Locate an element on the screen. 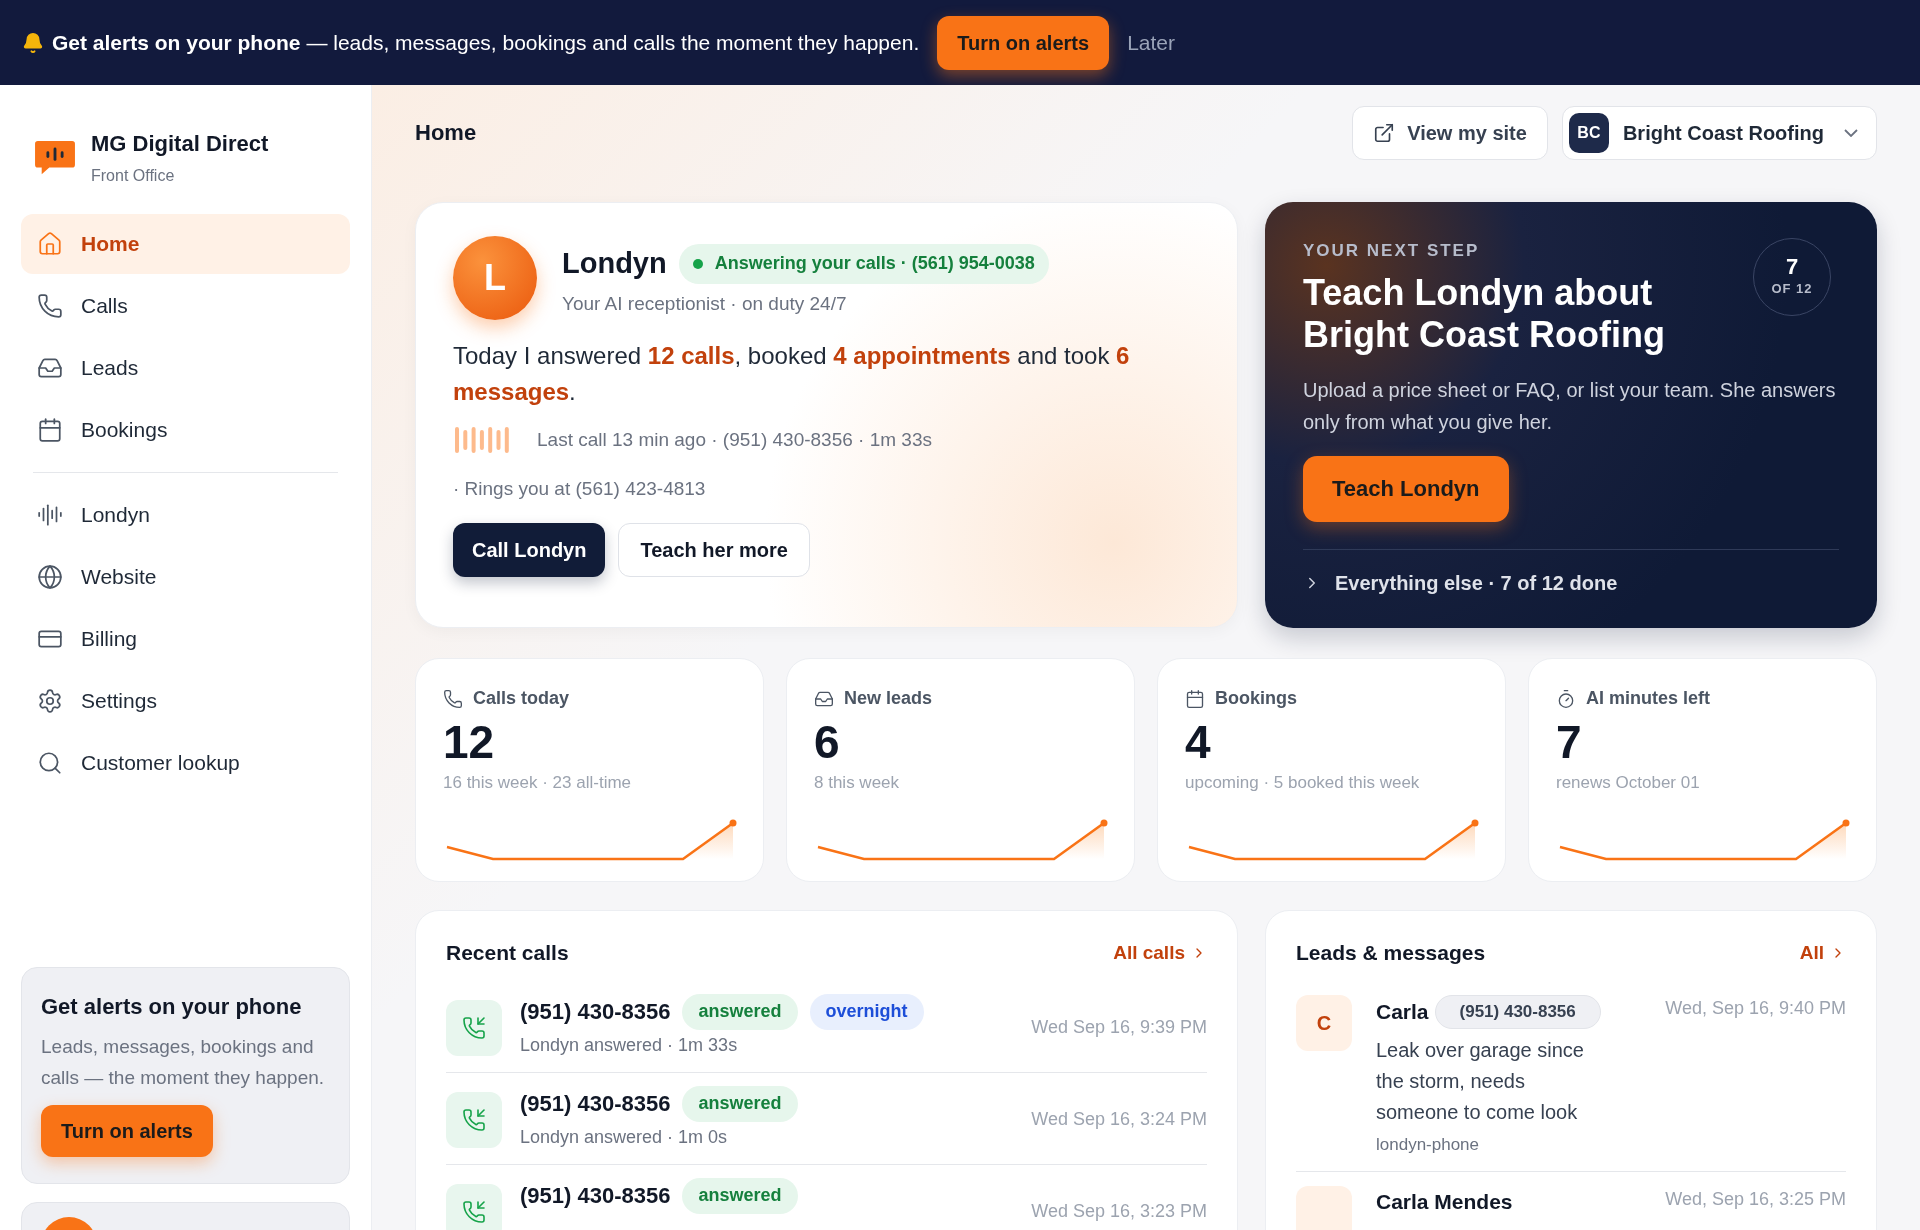 The image size is (1920, 1230). brand-name: MG Digital Direct is located at coordinates (180, 144).